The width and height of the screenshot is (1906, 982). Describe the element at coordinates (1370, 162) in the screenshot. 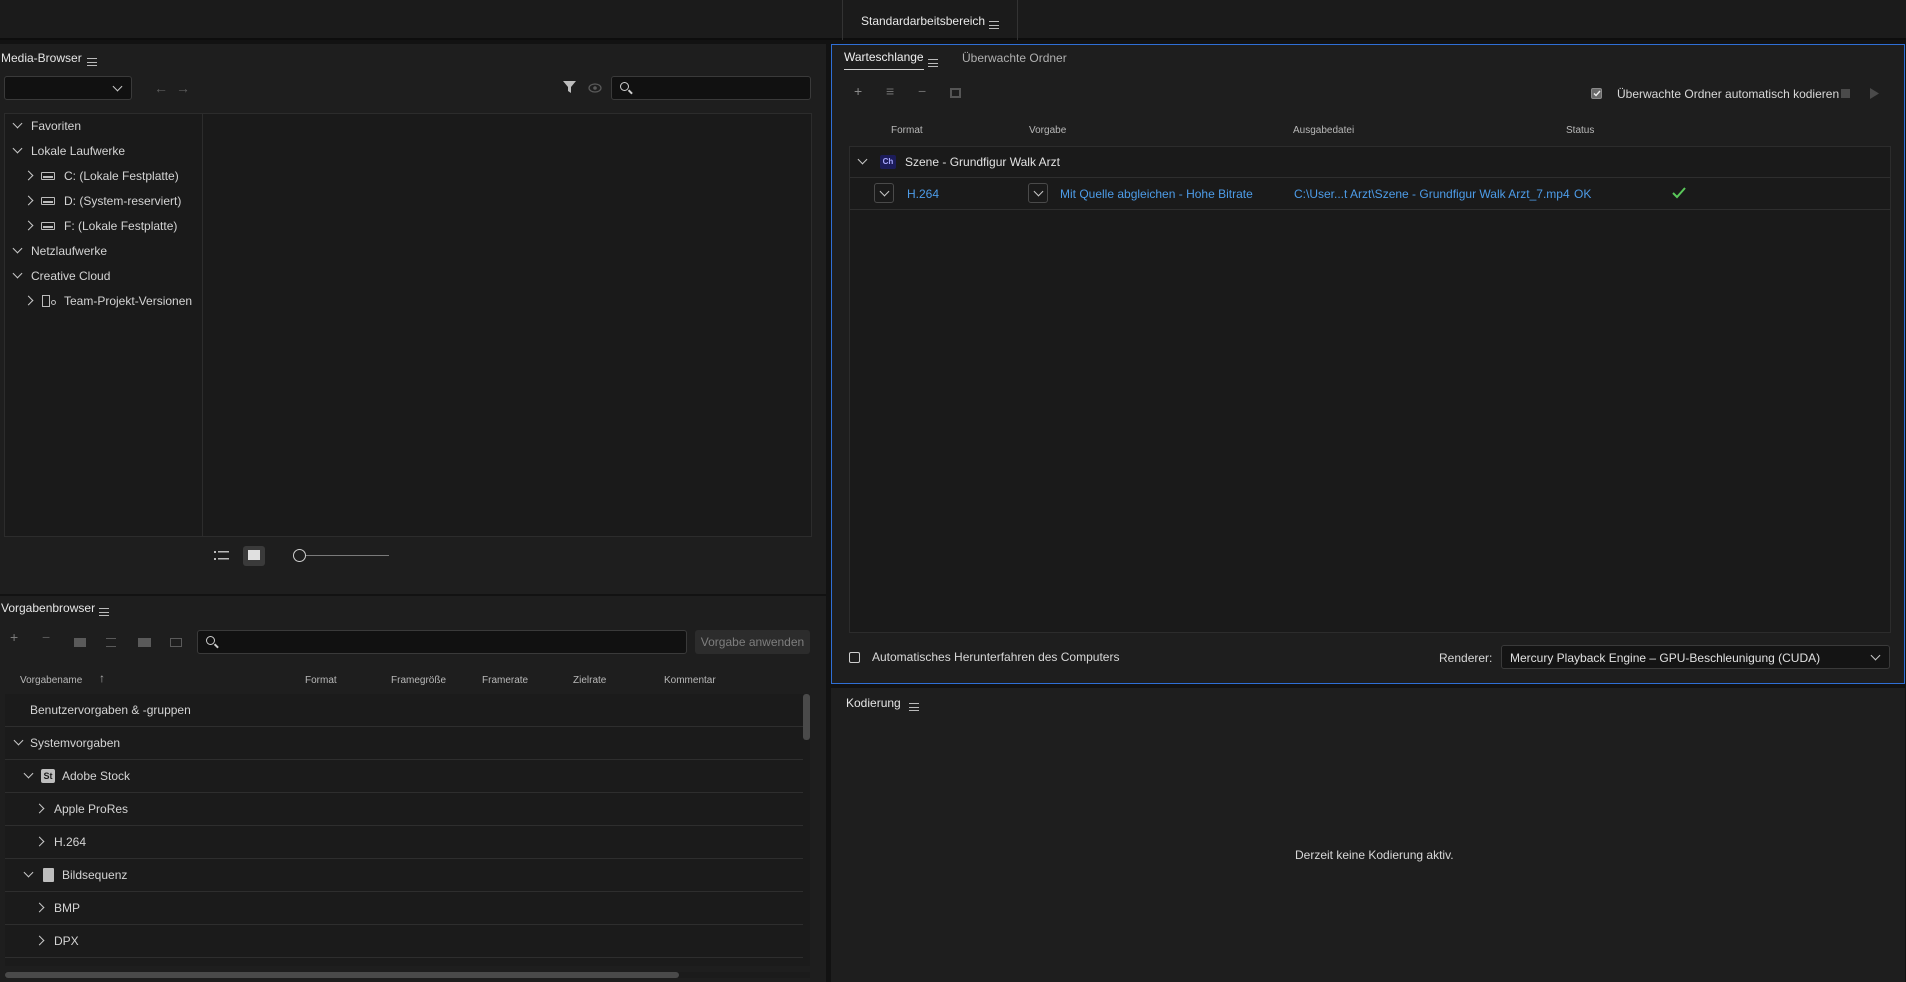

I see `queue-source-row: Ch Szene - Grundfigur Walk Arzt` at that location.